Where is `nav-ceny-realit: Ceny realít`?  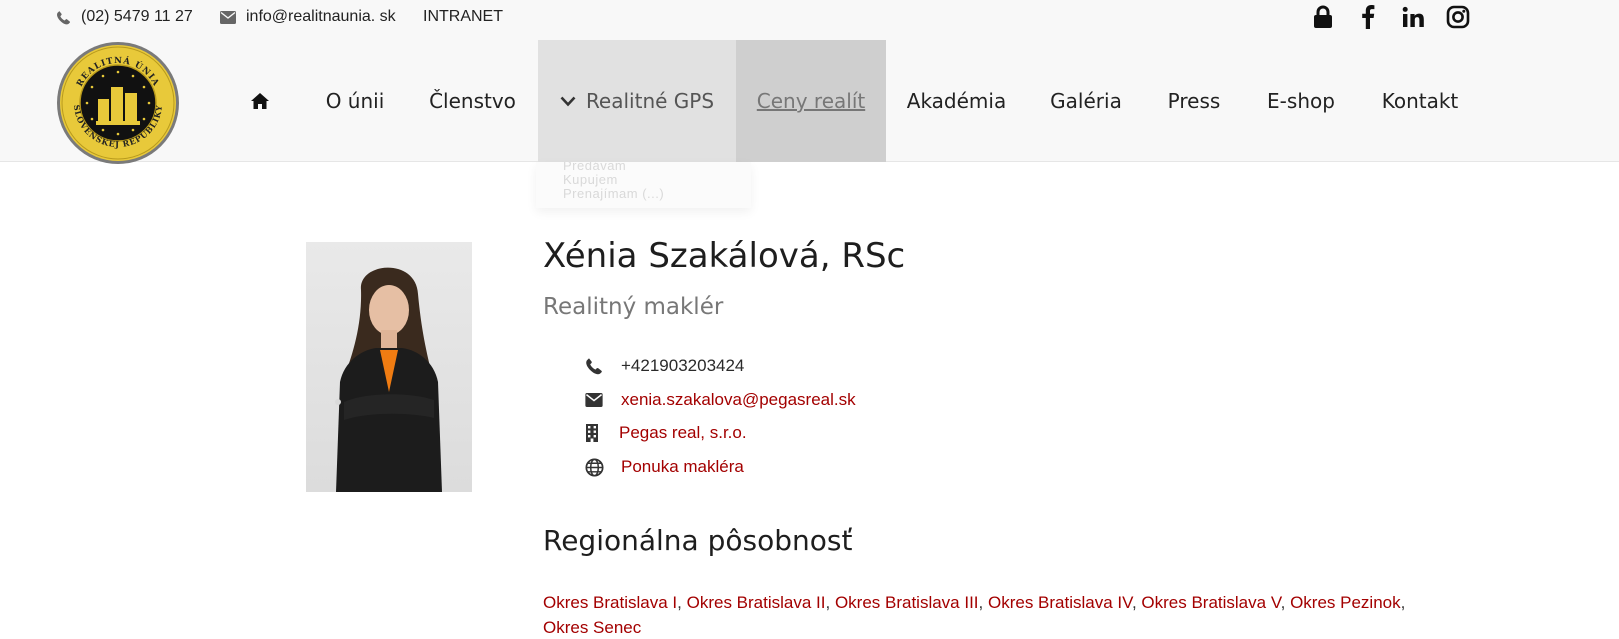
nav-ceny-realit: Ceny realít is located at coordinates (811, 101).